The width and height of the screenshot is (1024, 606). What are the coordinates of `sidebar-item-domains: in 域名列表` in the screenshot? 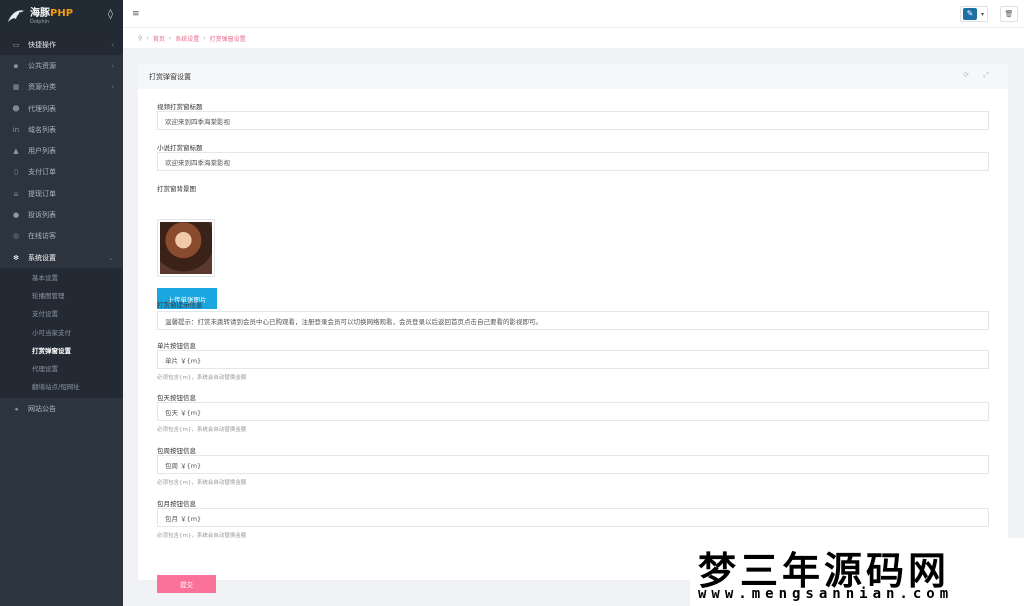 It's located at (61, 129).